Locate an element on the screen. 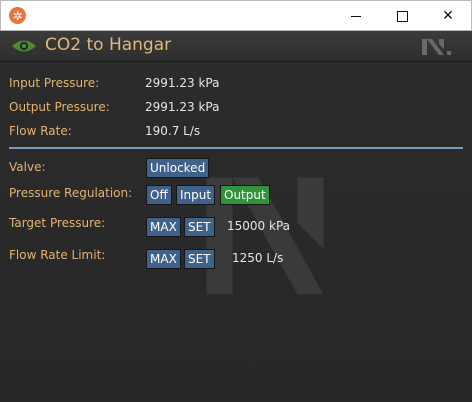 Image resolution: width=472 pixels, height=402 pixels. minimize-icon is located at coordinates (356, 16).